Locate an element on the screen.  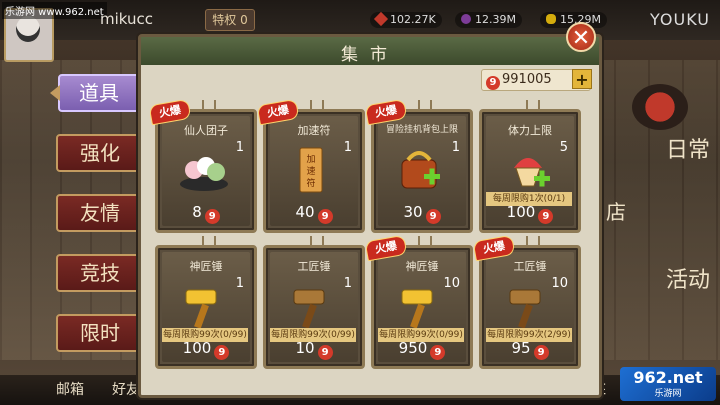
market-title: 集市 is located at coordinates (370, 55).